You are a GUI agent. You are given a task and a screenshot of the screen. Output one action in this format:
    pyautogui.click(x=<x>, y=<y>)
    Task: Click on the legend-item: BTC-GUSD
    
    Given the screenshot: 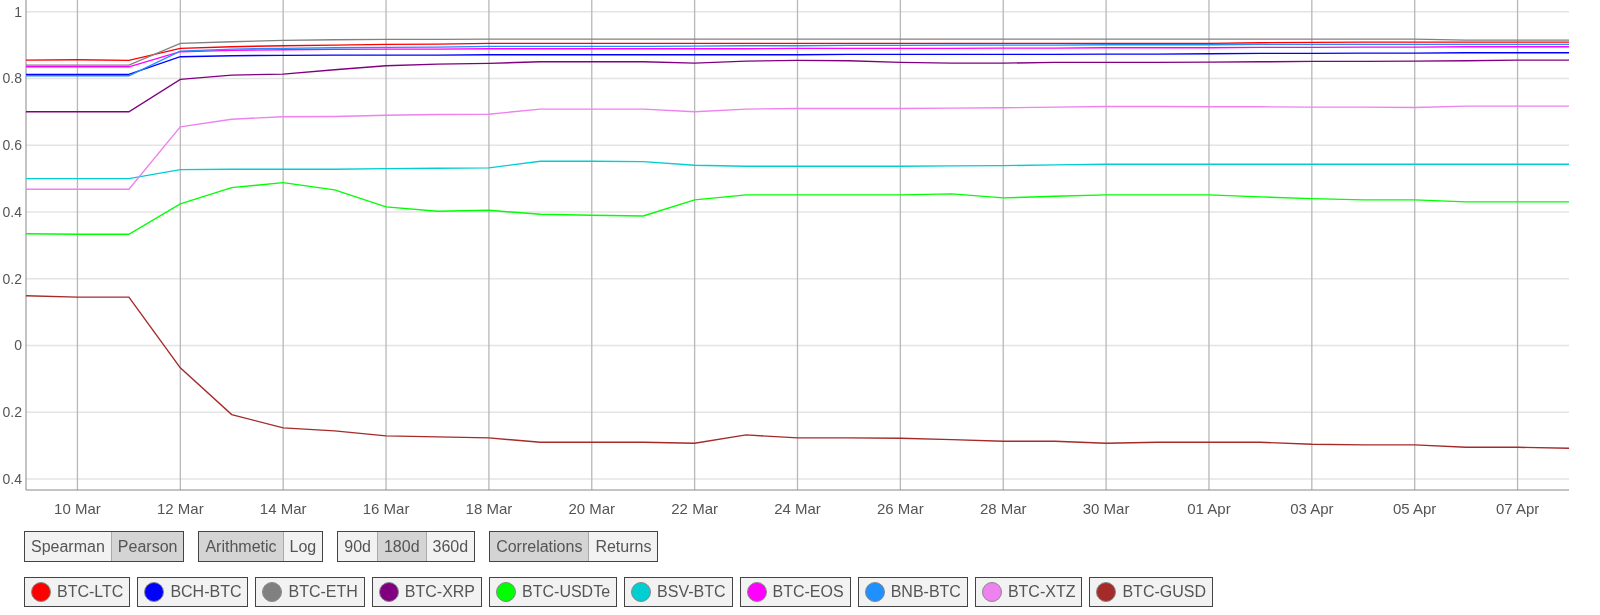 What is the action you would take?
    pyautogui.click(x=1151, y=592)
    